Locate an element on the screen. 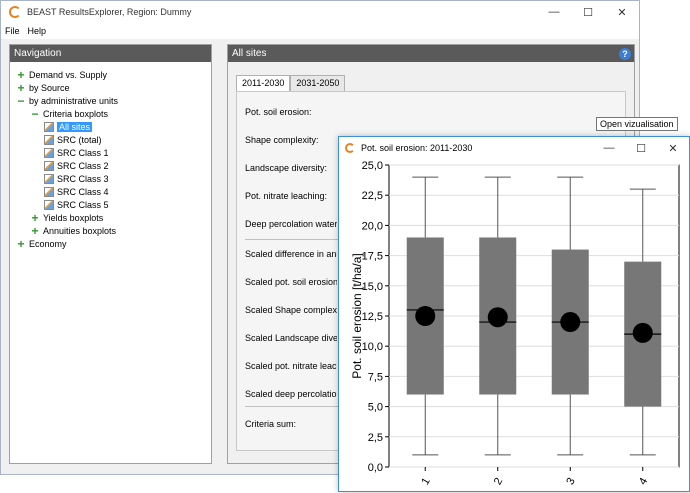 The image size is (690, 493). tree-item: + Annuities boxplots is located at coordinates (110, 230).